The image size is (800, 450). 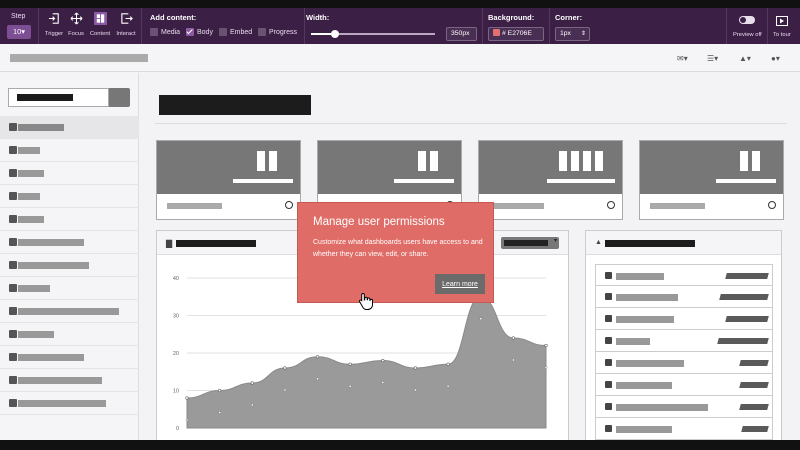 I want to click on tasks-dropdown-icon: ☰▾, so click(x=712, y=58).